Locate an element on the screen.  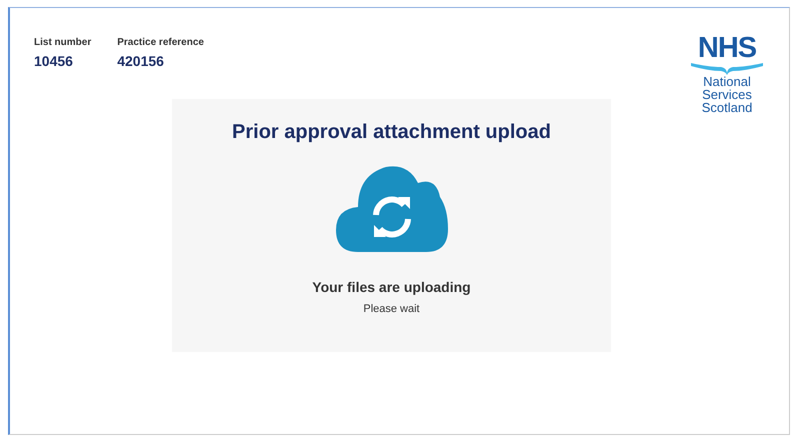
wave-icon is located at coordinates (727, 68).